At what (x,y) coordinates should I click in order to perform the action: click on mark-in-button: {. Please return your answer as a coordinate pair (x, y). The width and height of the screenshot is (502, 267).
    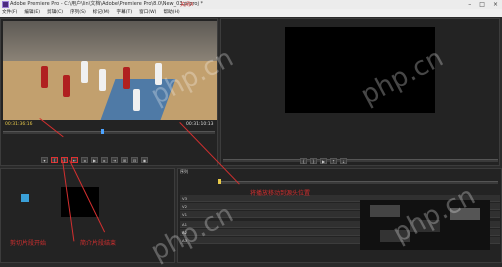
    Looking at the image, I should click on (54, 160).